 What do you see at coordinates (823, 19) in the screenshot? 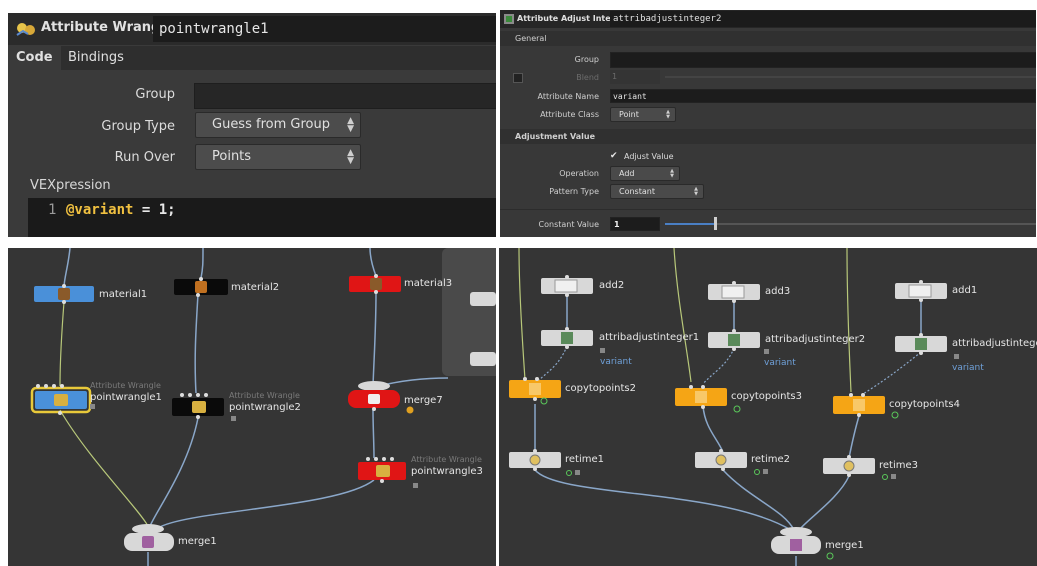
I see `adjust-node-name-field: attribadjustinteger2` at bounding box center [823, 19].